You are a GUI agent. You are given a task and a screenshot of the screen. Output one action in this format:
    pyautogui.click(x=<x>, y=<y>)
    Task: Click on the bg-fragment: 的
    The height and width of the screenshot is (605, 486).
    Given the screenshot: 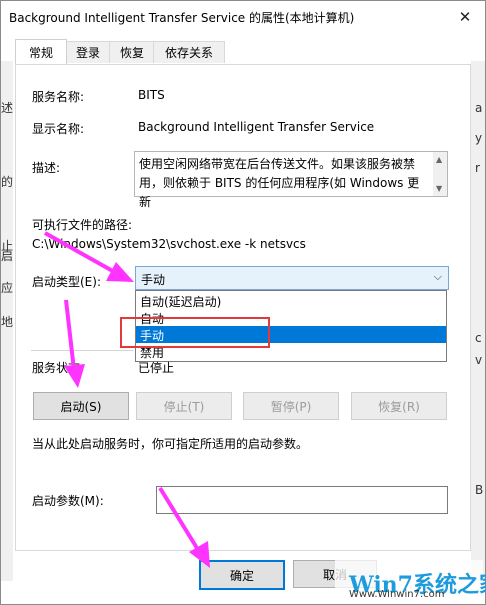 What is the action you would take?
    pyautogui.click(x=7, y=182)
    